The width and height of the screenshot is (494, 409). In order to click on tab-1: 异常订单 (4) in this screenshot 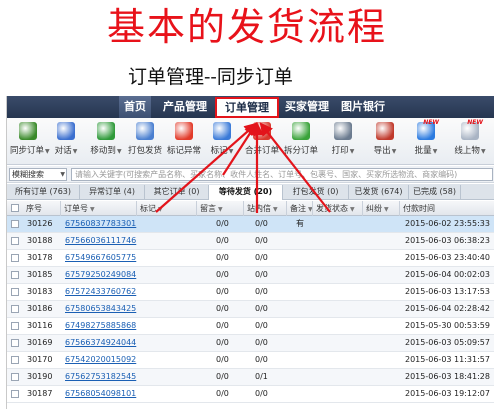, I will do `click(112, 192)`.